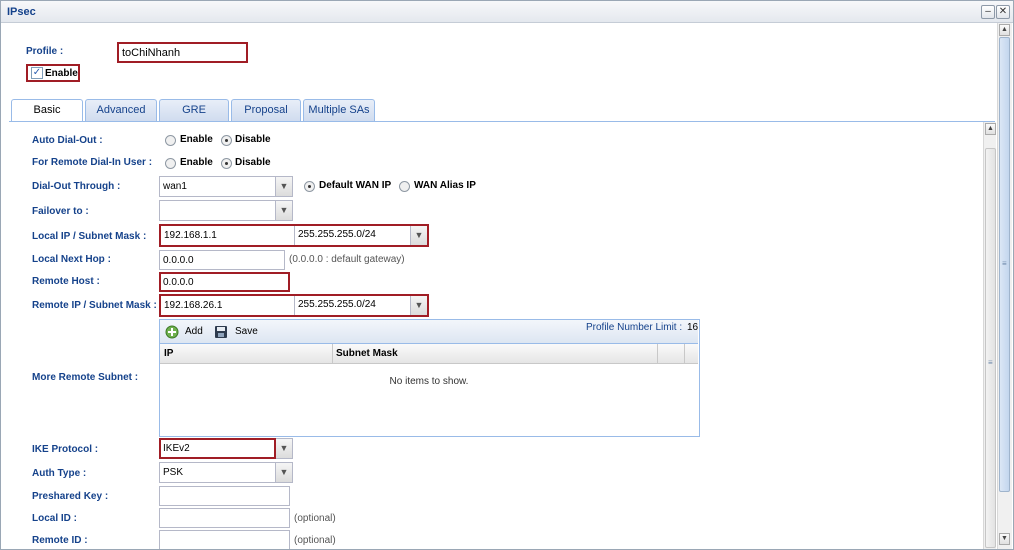 The width and height of the screenshot is (1014, 550). What do you see at coordinates (507, 12) in the screenshot?
I see `title-bar: IPsec – ✕` at bounding box center [507, 12].